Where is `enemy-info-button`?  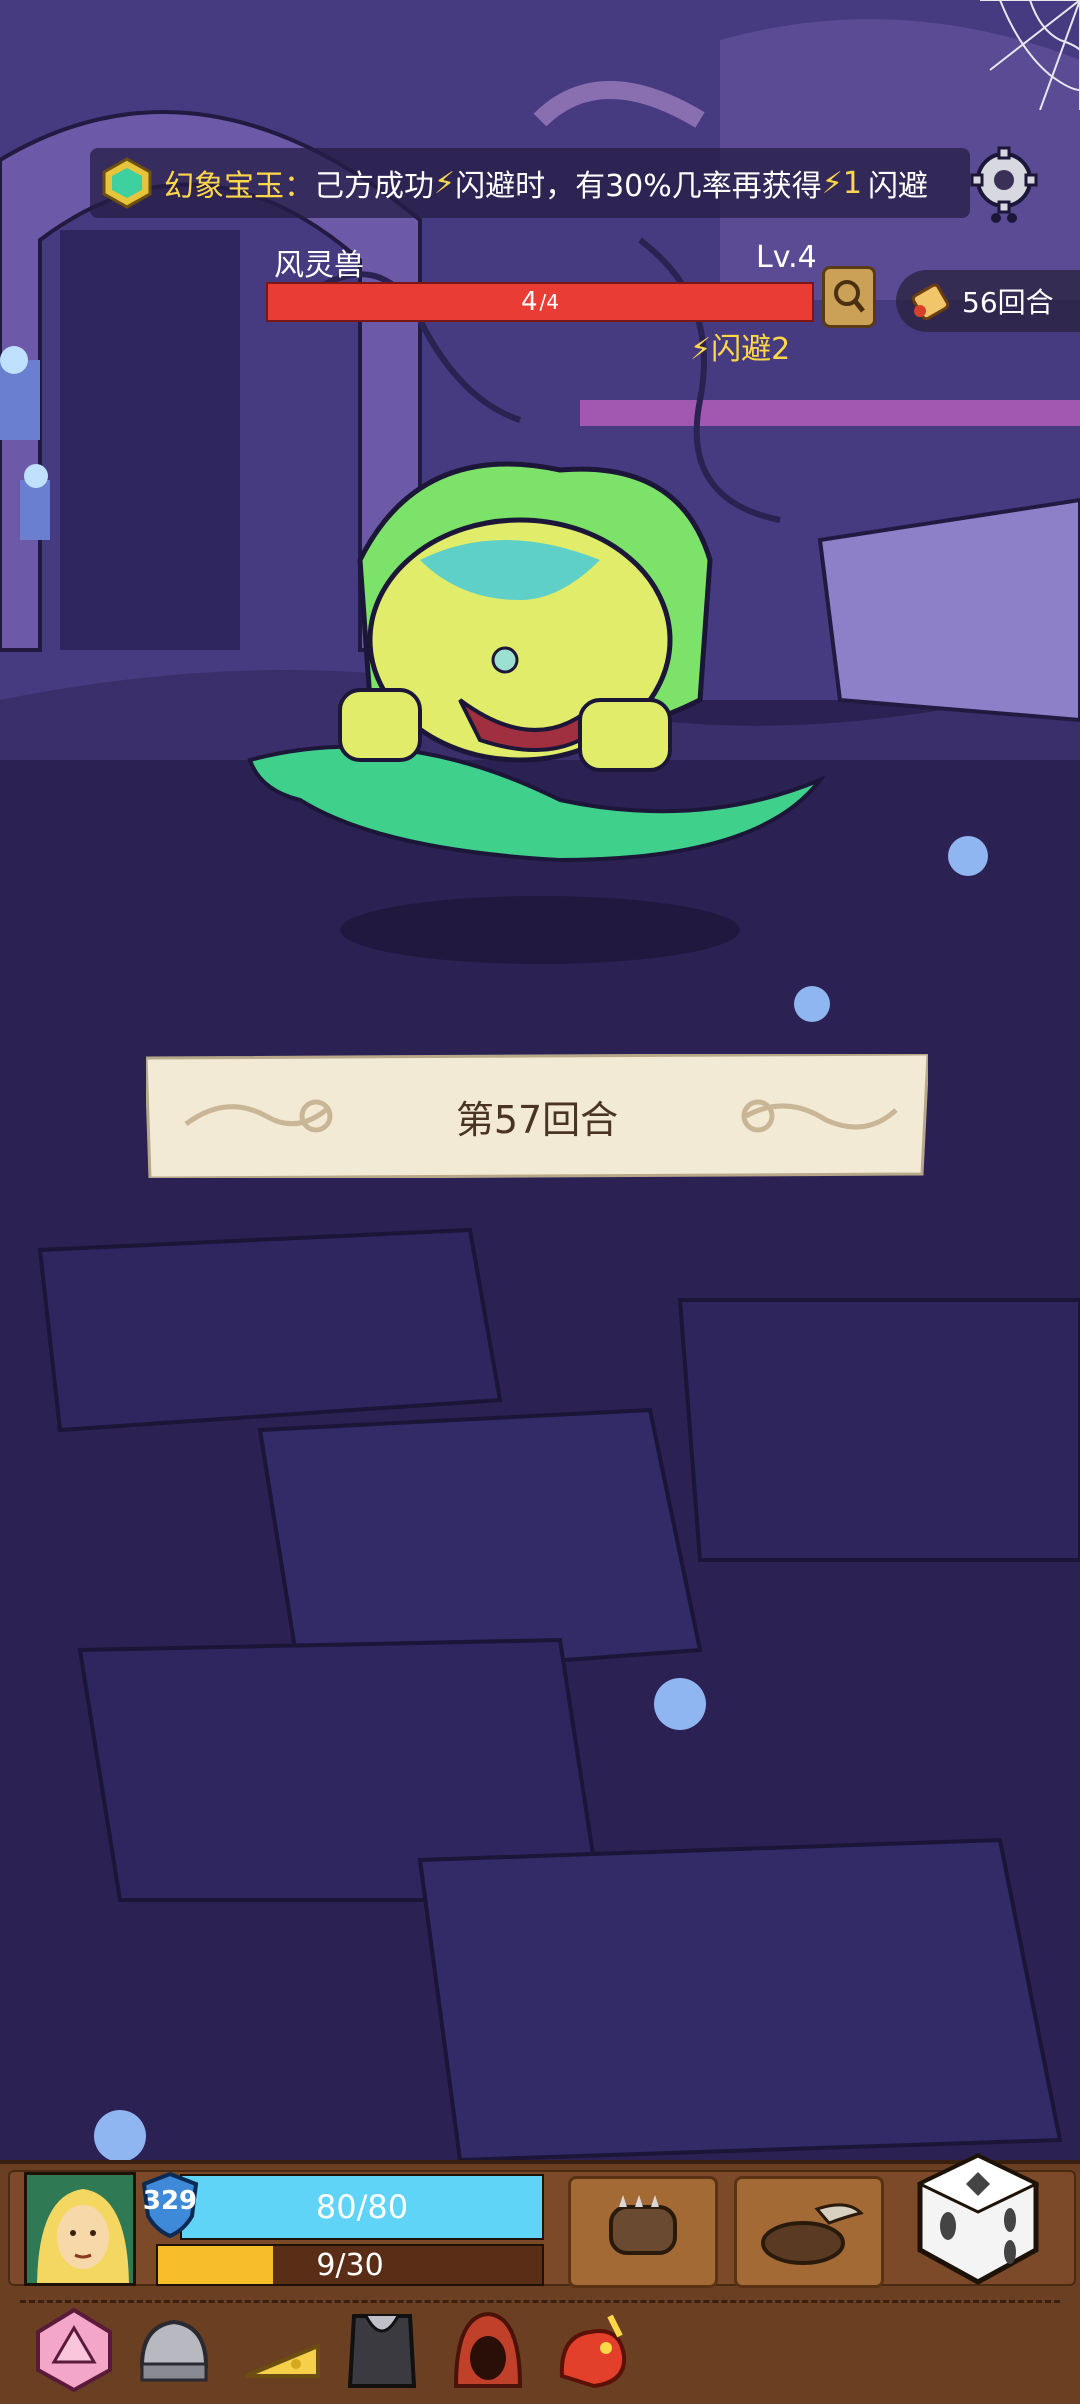 enemy-info-button is located at coordinates (849, 297).